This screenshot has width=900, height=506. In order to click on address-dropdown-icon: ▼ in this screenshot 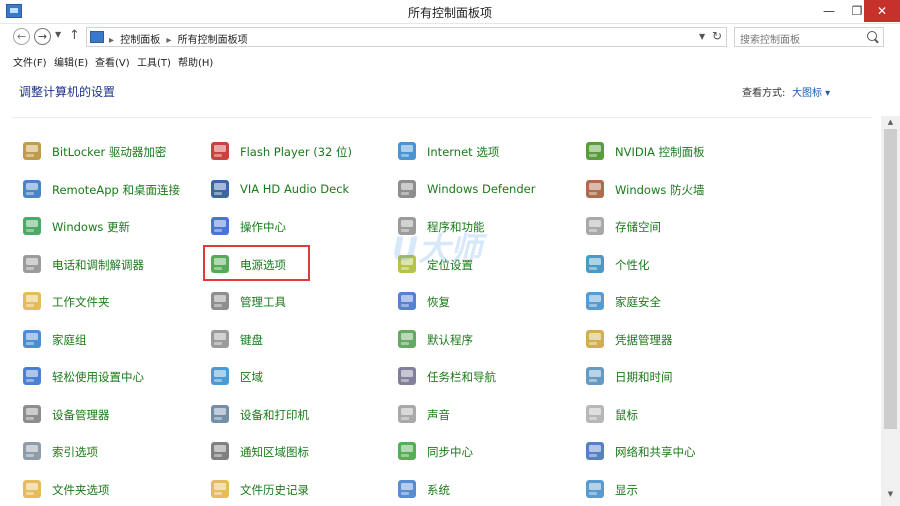, I will do `click(702, 36)`.